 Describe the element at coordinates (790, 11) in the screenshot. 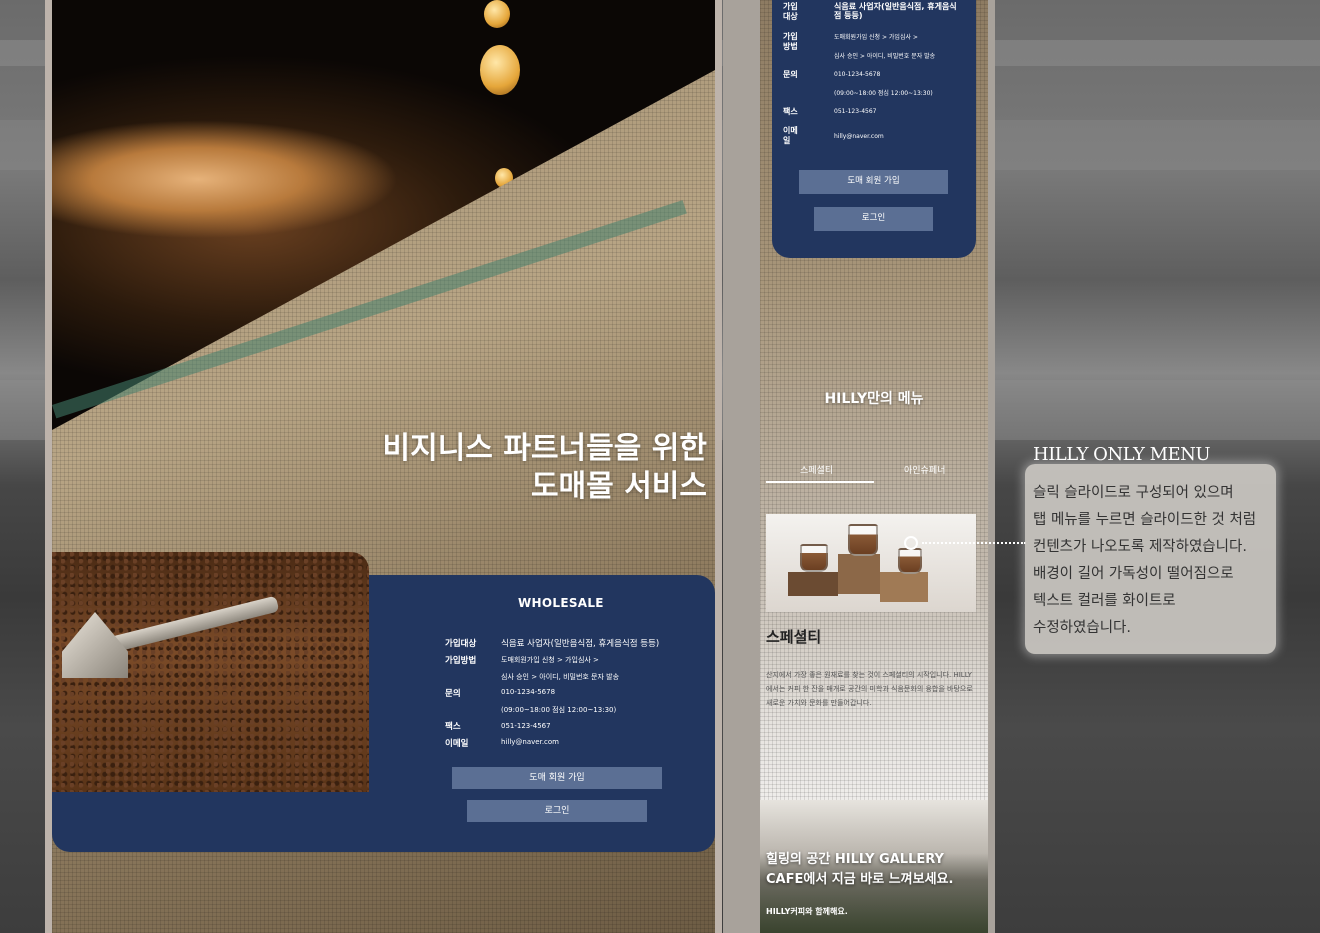

I see `mobile-row-label: 가입 대상` at that location.